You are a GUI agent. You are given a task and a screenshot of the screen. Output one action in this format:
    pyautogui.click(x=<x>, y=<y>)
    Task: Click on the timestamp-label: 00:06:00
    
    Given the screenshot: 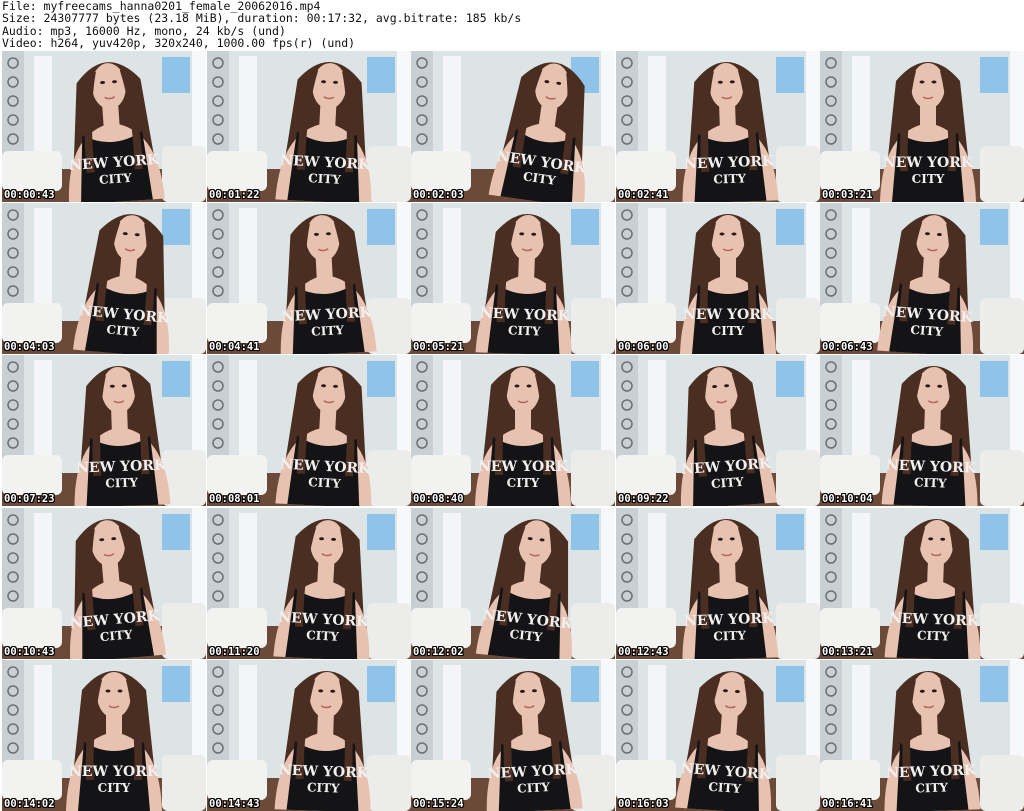 What is the action you would take?
    pyautogui.click(x=643, y=347)
    